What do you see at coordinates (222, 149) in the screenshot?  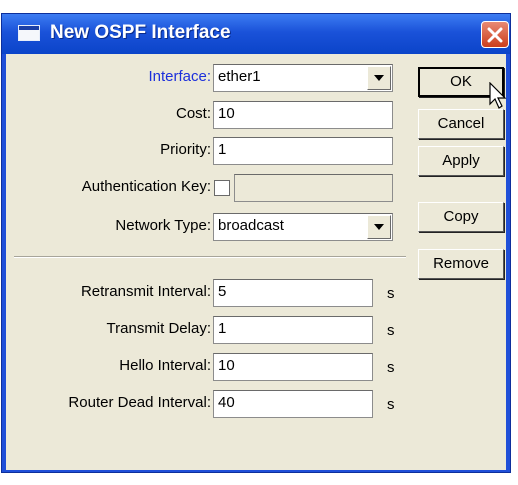 I see `priority-value: 1` at bounding box center [222, 149].